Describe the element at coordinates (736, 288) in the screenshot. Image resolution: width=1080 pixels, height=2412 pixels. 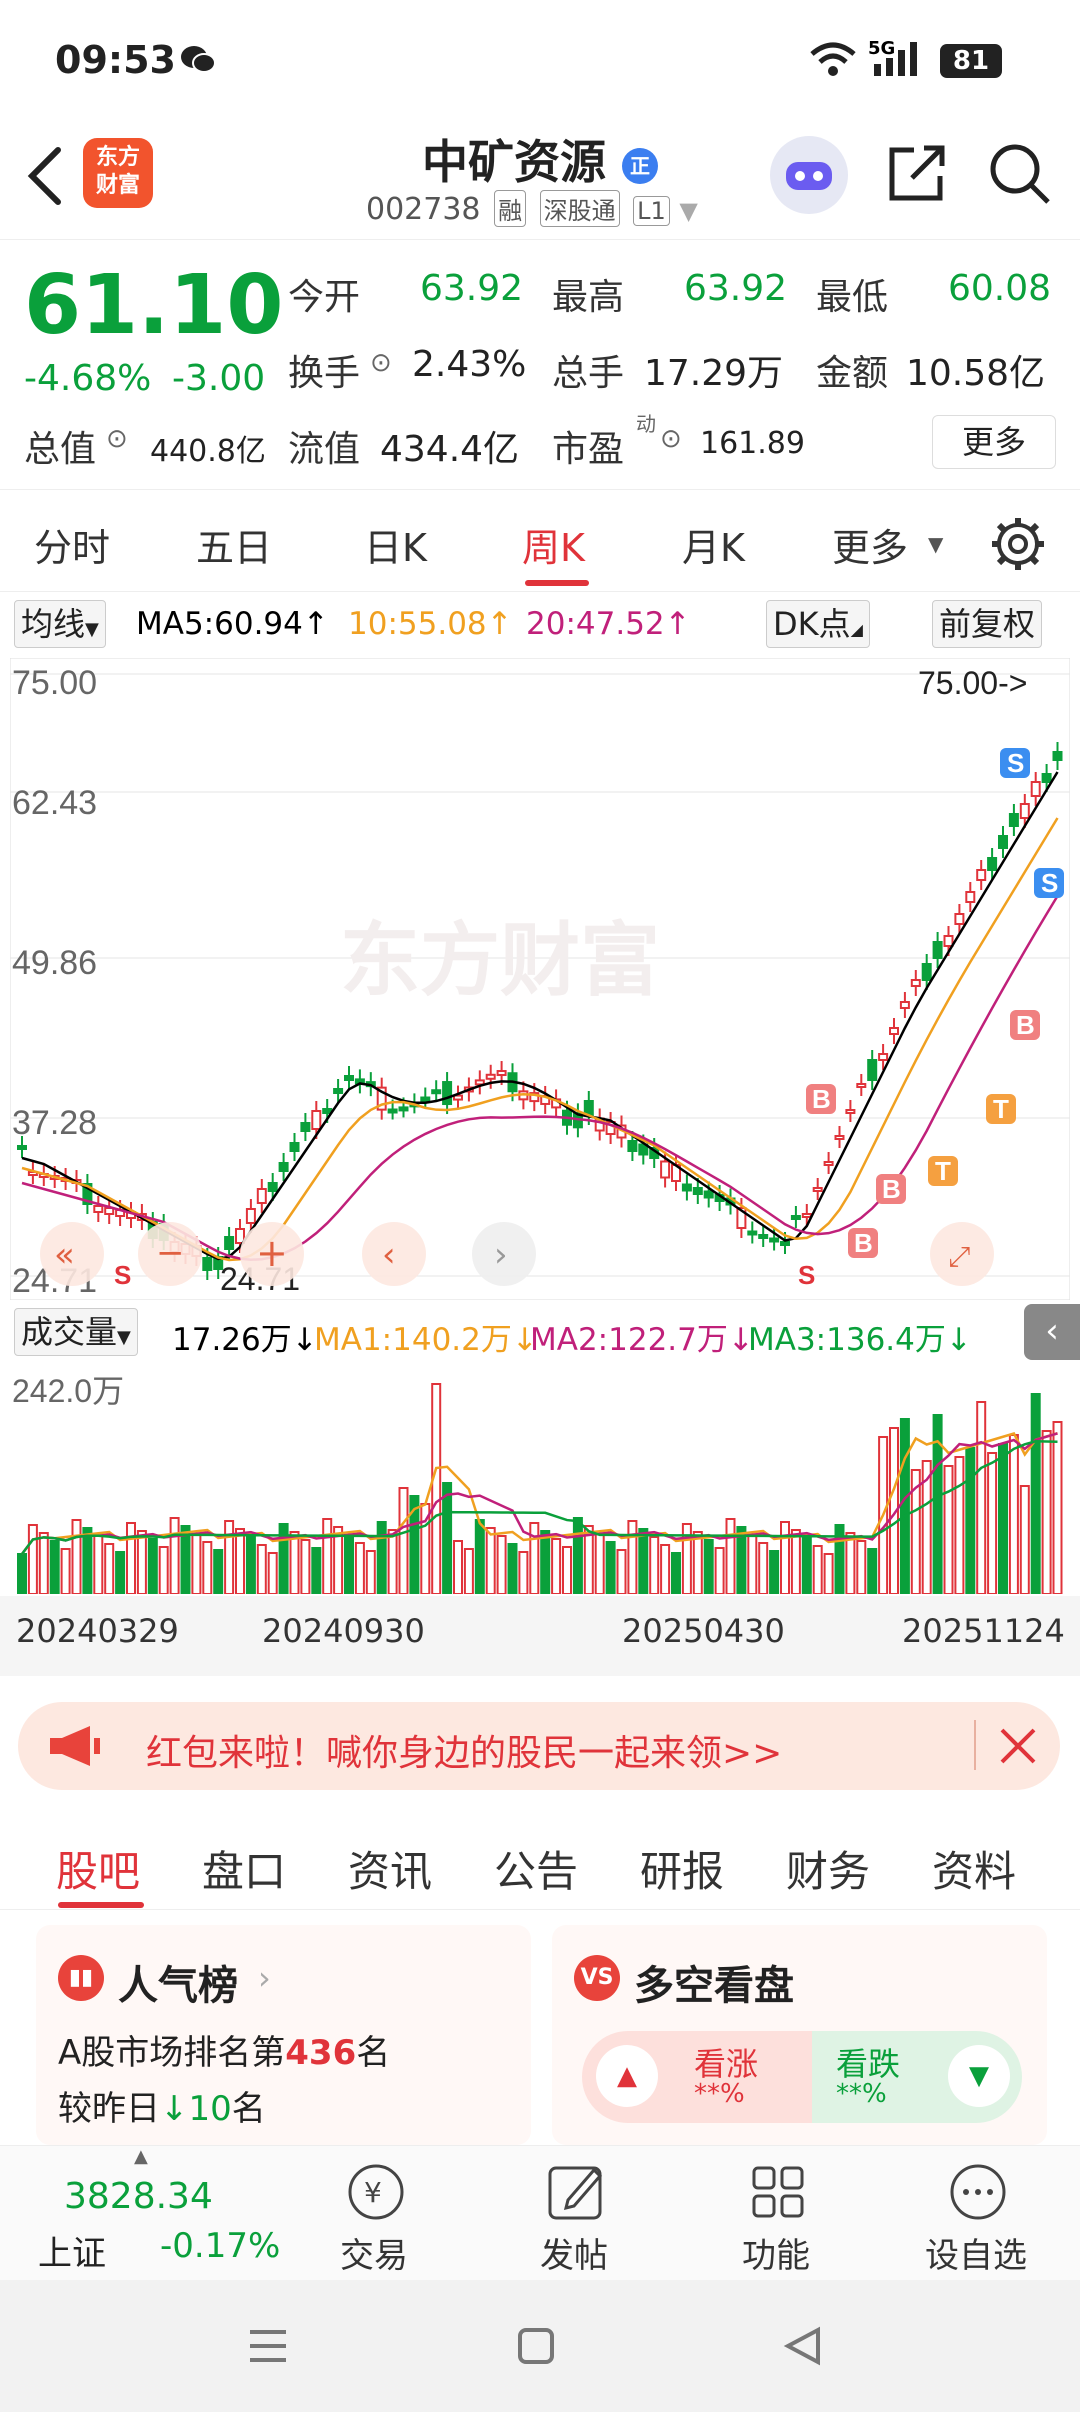
I see `high-value: 63.92` at that location.